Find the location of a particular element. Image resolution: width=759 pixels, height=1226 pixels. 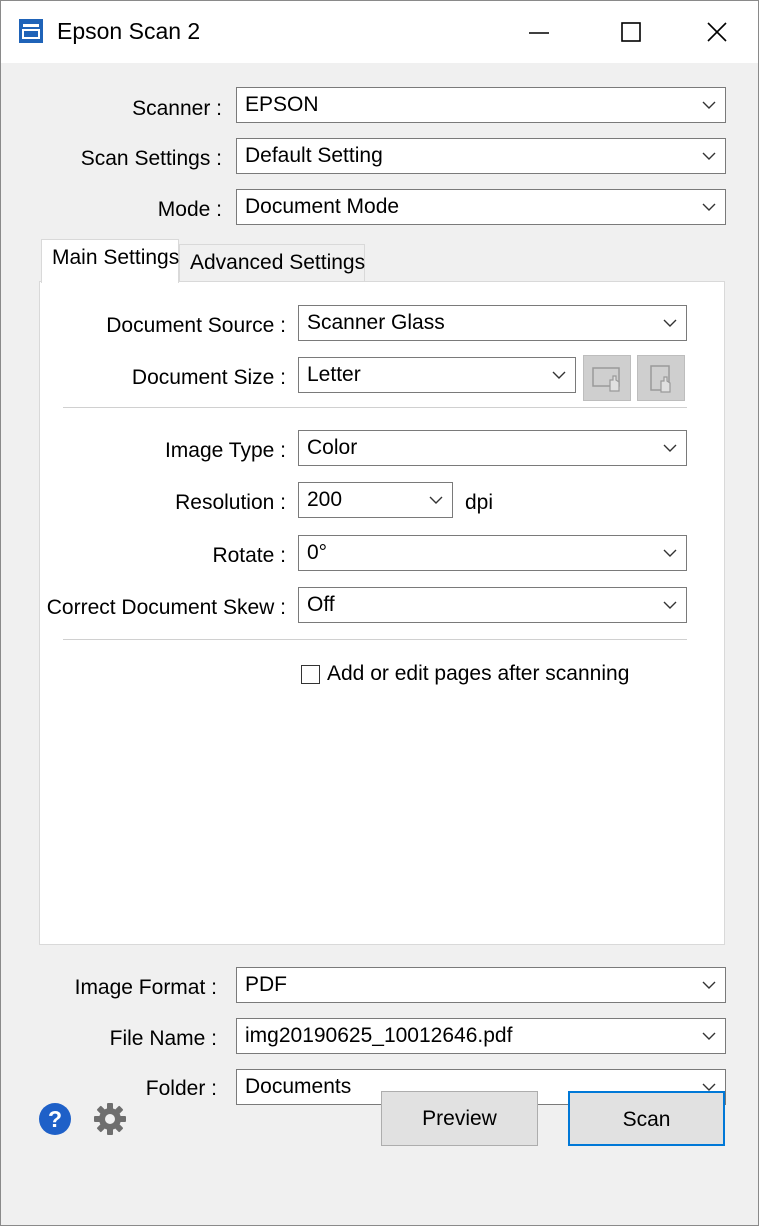

tab-advanced-settings-label: Advanced Settings is located at coordinates (278, 262).